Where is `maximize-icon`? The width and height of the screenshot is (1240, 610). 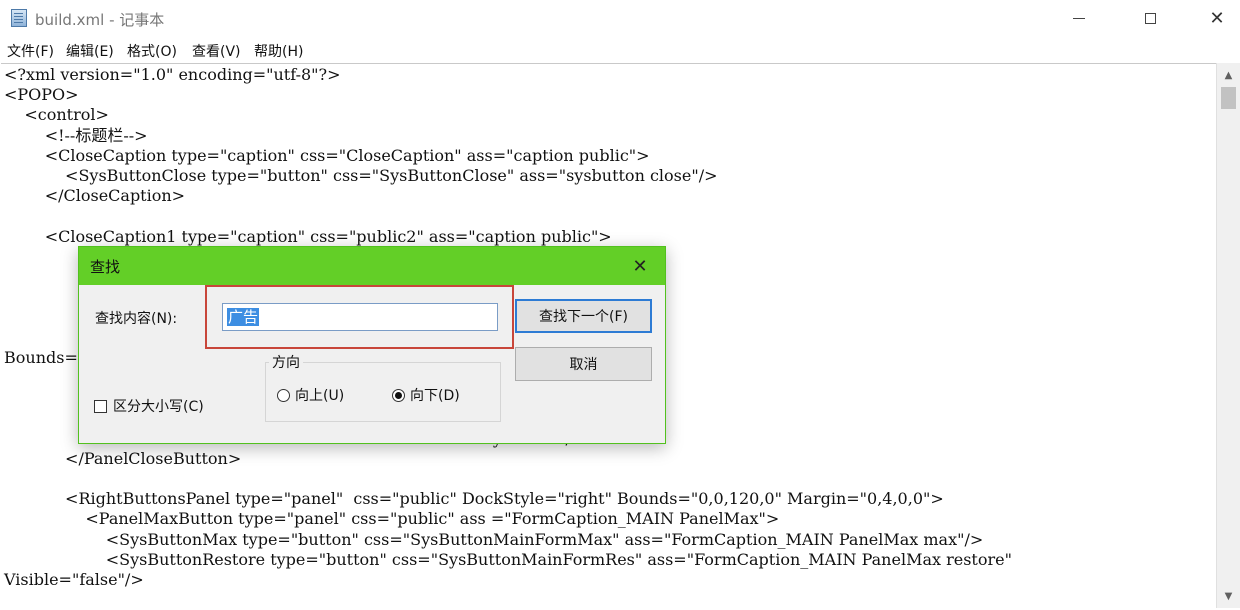
maximize-icon is located at coordinates (1150, 18).